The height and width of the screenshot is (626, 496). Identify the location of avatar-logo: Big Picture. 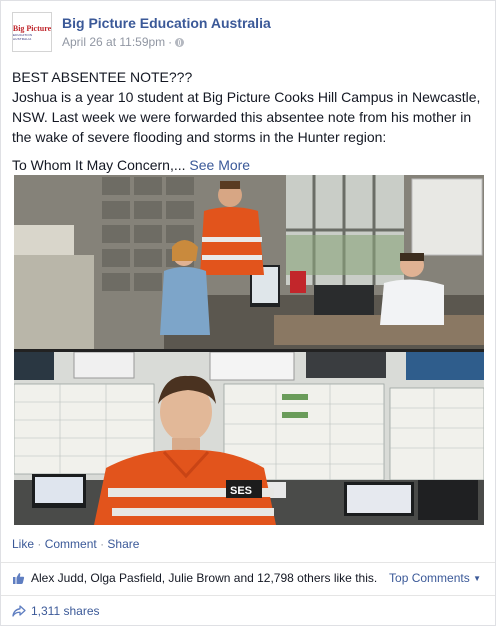
(32, 28).